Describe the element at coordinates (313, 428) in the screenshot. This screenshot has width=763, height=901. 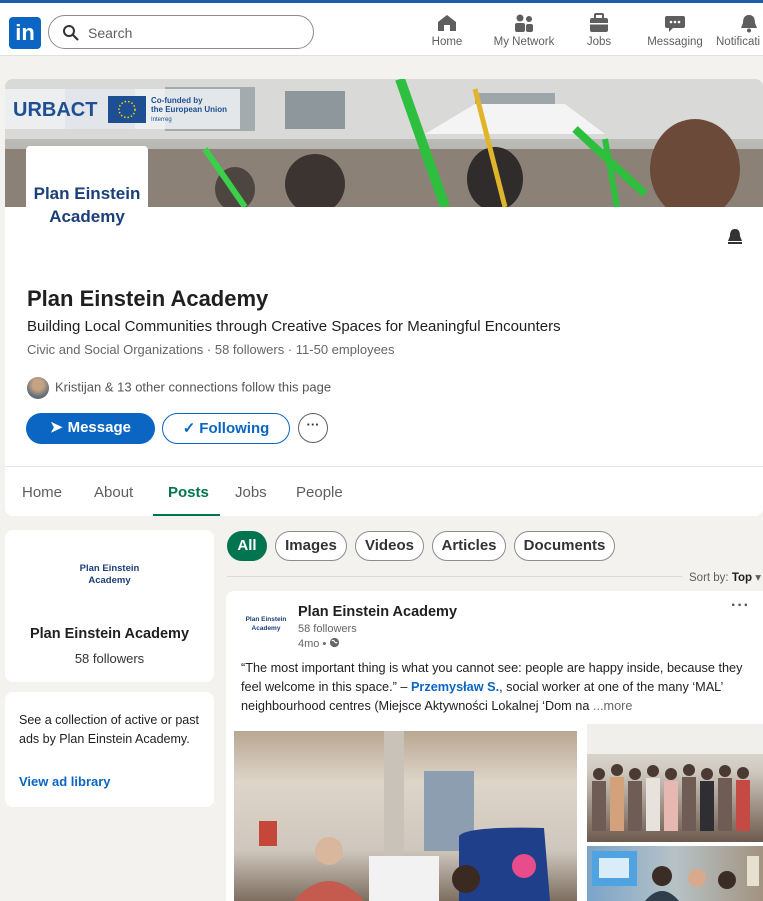
I see `more-actions-button: ···` at that location.